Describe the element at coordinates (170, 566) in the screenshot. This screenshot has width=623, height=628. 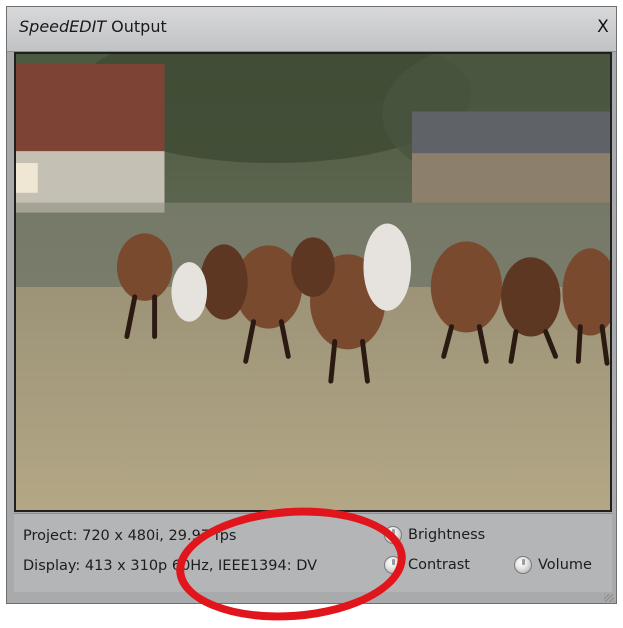
I see `display-info: Display: 413 x 310p 60Hz, IEEE1394: DV` at that location.